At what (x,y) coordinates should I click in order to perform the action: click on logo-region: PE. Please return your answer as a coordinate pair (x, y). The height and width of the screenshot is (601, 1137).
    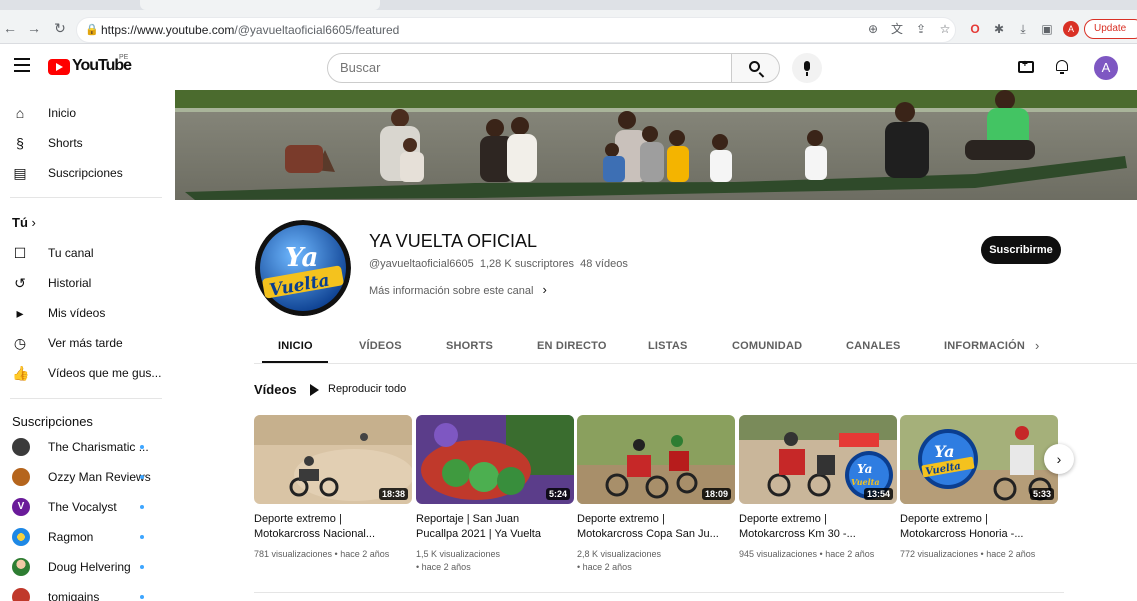
    Looking at the image, I should click on (124, 57).